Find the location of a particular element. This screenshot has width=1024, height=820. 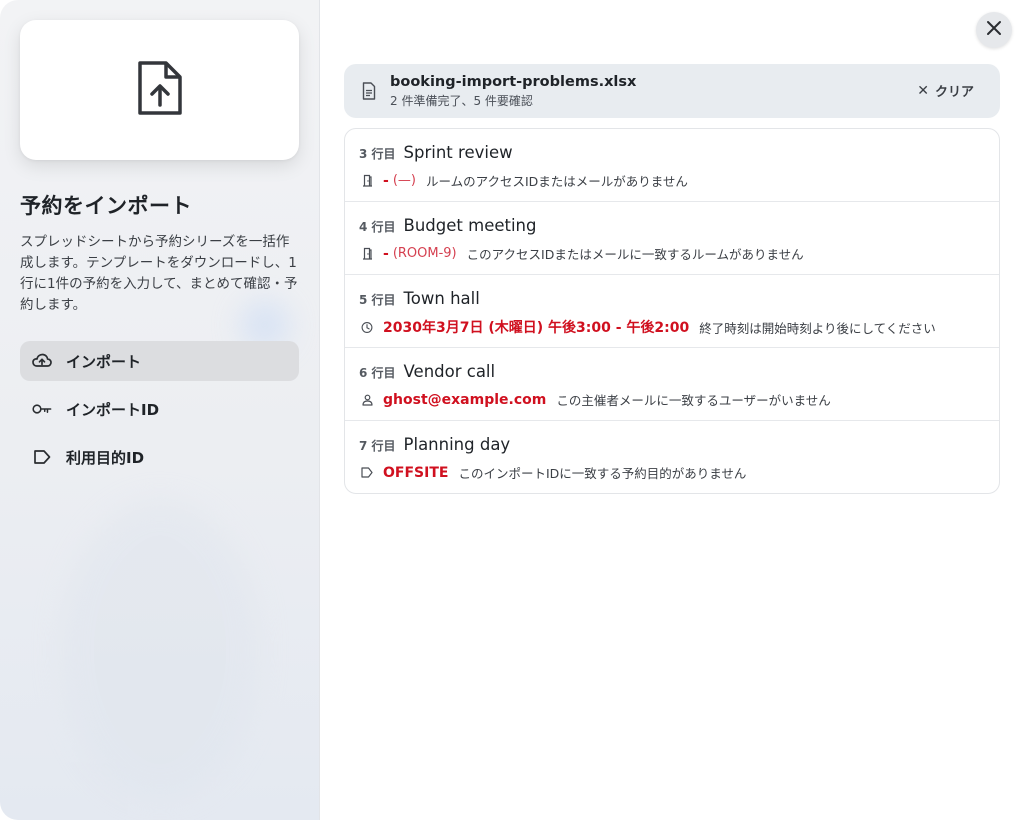

nav-label: 利用目的ID is located at coordinates (105, 457).